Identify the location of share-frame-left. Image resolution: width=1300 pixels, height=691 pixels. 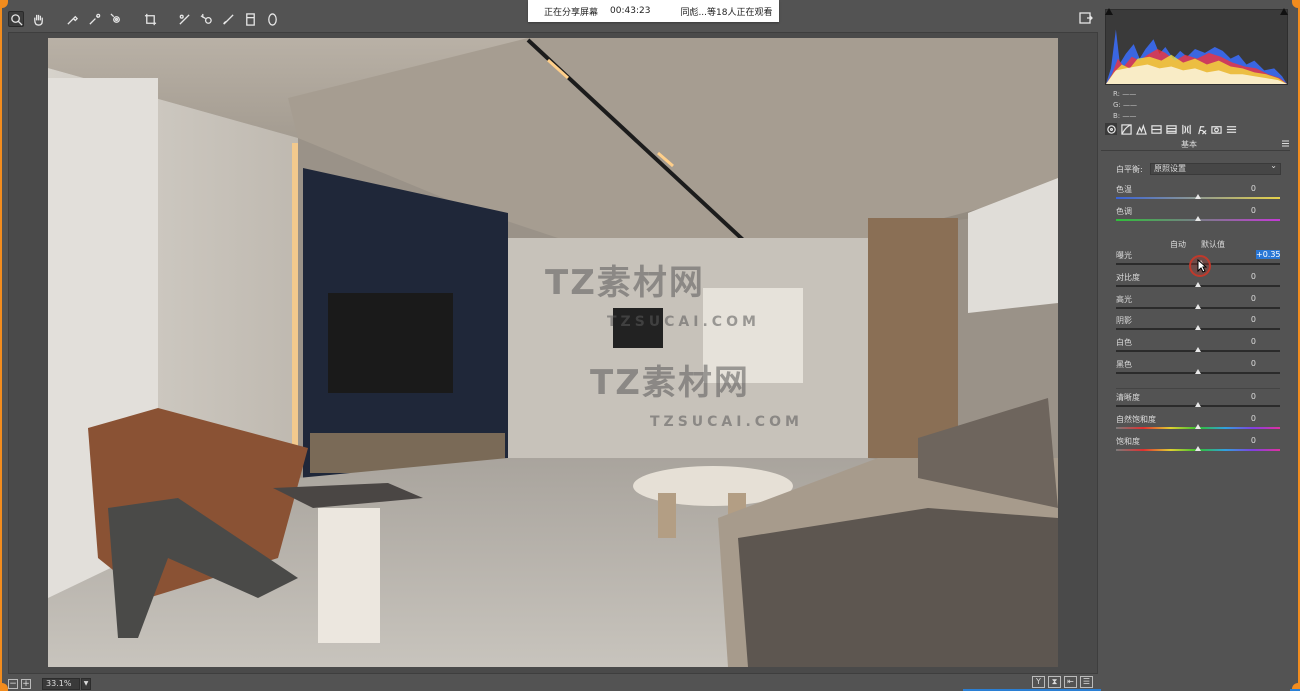
(1, 345).